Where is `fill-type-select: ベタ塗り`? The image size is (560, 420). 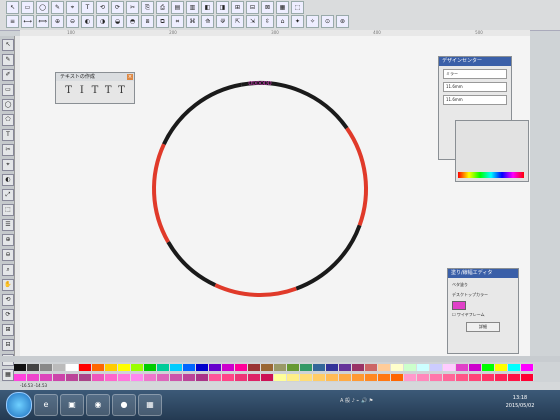
fill-type-select: ベタ塗り is located at coordinates (483, 284).